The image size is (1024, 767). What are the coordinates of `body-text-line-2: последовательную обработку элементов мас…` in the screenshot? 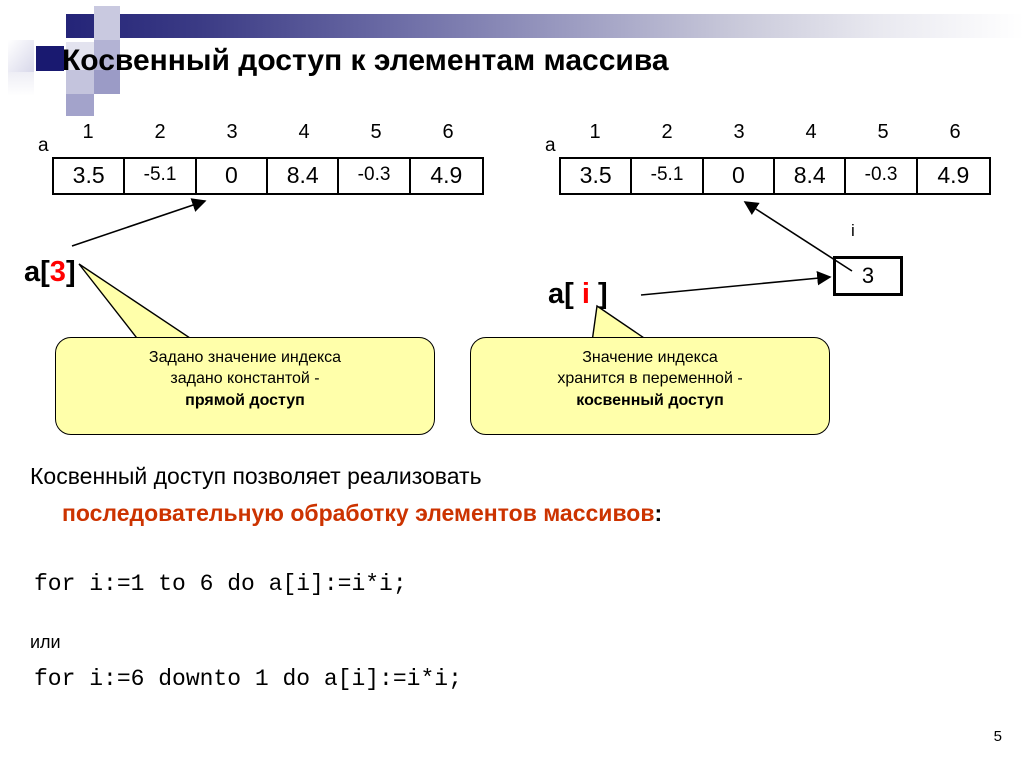 It's located at (362, 513).